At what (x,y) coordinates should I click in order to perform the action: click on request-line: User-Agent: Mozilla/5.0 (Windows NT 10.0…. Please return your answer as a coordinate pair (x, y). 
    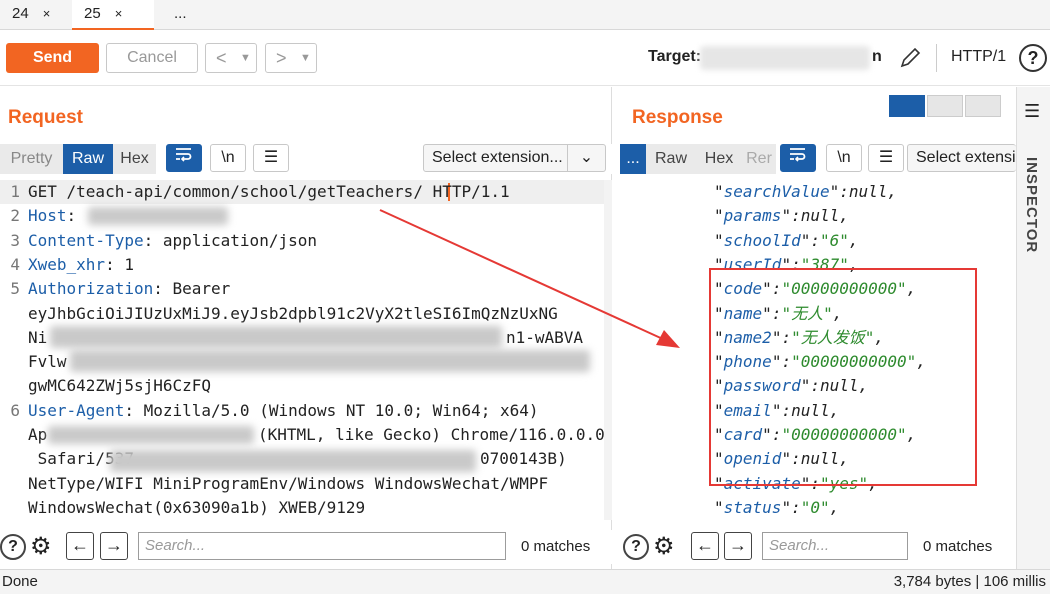
    Looking at the image, I should click on (283, 410).